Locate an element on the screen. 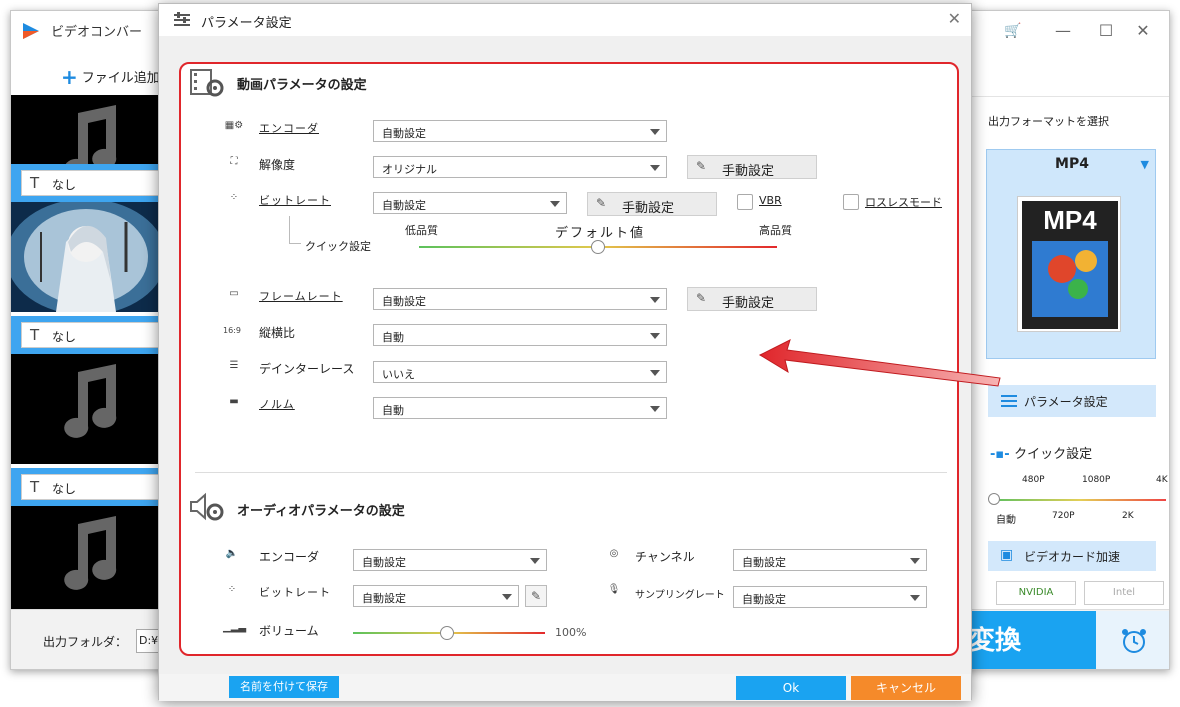  plus-icon: + is located at coordinates (69, 77).